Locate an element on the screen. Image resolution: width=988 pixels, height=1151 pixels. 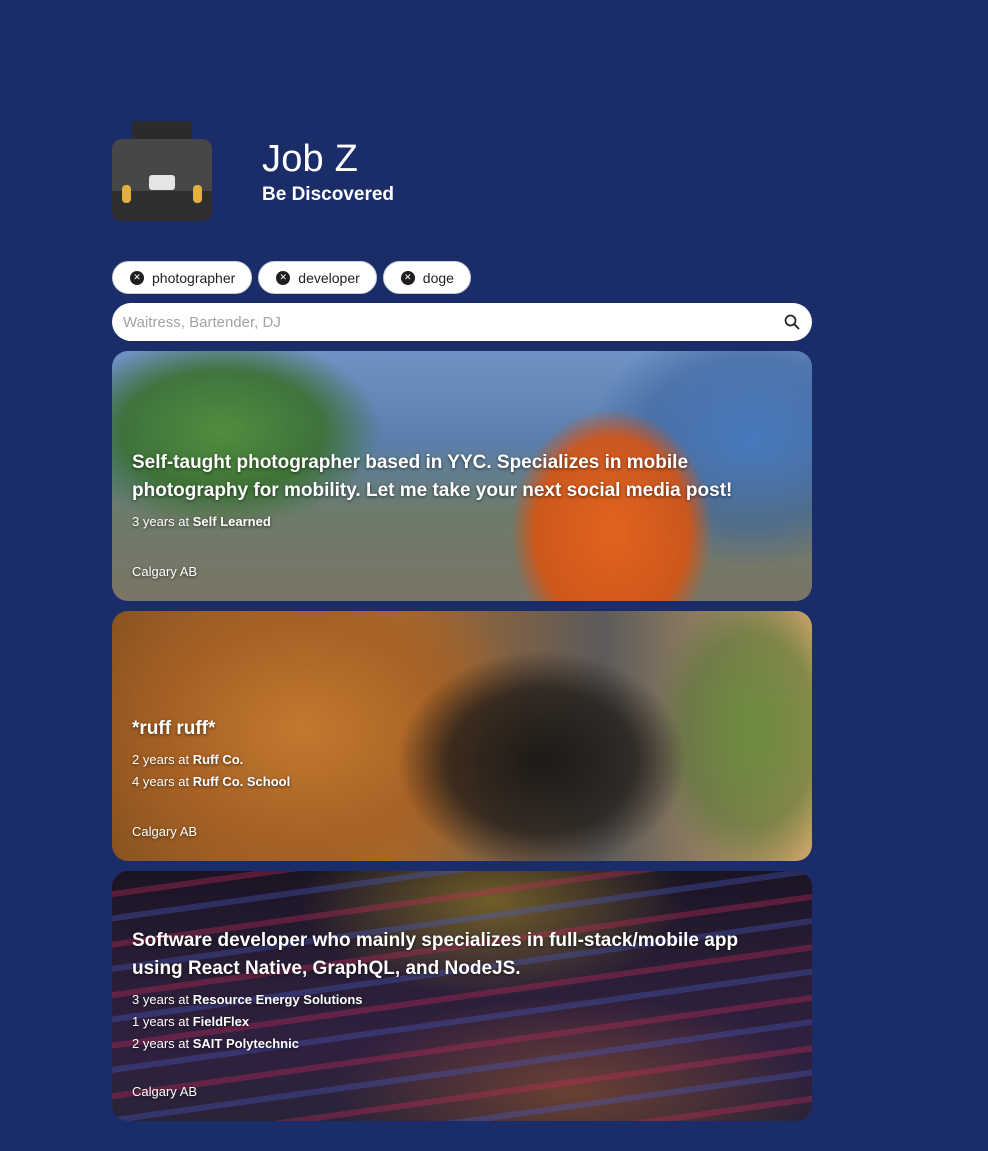
app-subtitle: Be Discovered is located at coordinates (328, 194).